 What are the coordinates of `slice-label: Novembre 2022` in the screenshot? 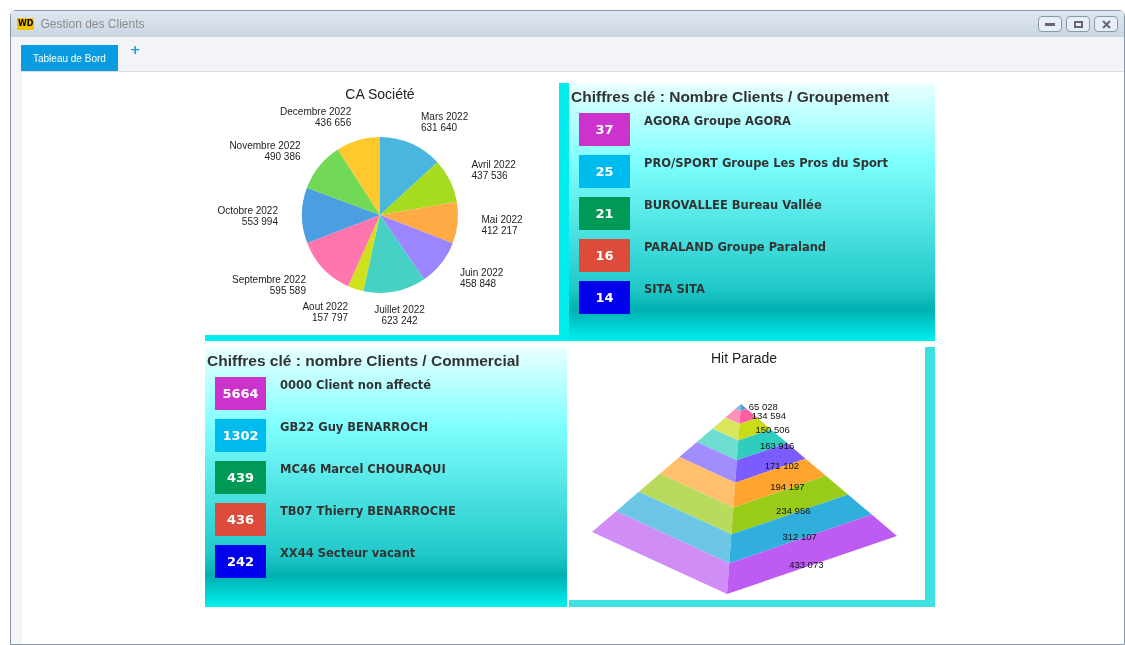 It's located at (265, 146).